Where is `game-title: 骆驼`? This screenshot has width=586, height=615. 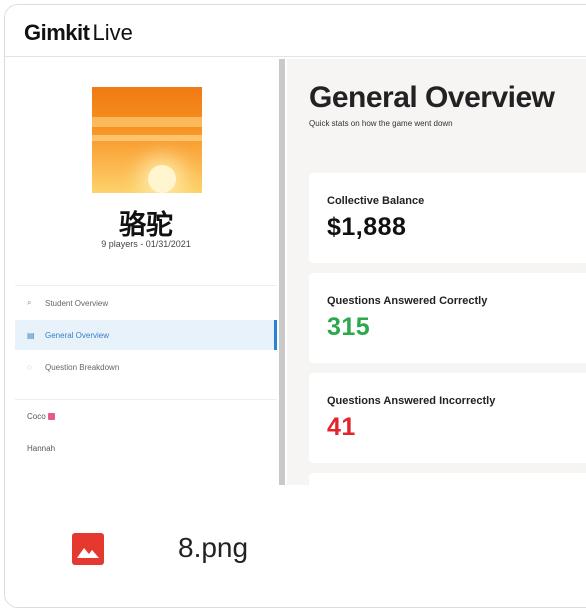
game-title: 骆驼 is located at coordinates (146, 225).